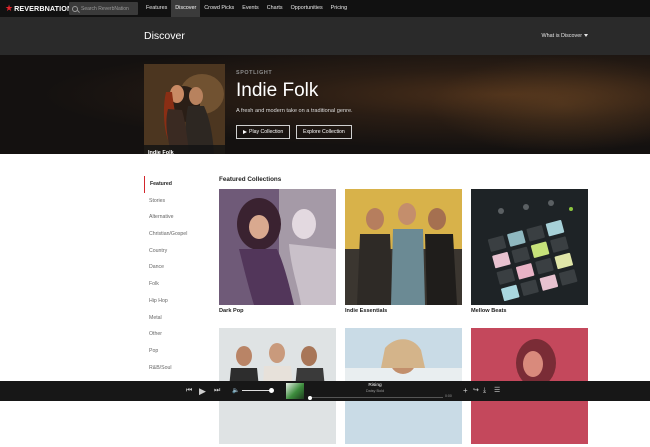 This screenshot has height=447, width=650. I want to click on nav-events: Events, so click(250, 8).